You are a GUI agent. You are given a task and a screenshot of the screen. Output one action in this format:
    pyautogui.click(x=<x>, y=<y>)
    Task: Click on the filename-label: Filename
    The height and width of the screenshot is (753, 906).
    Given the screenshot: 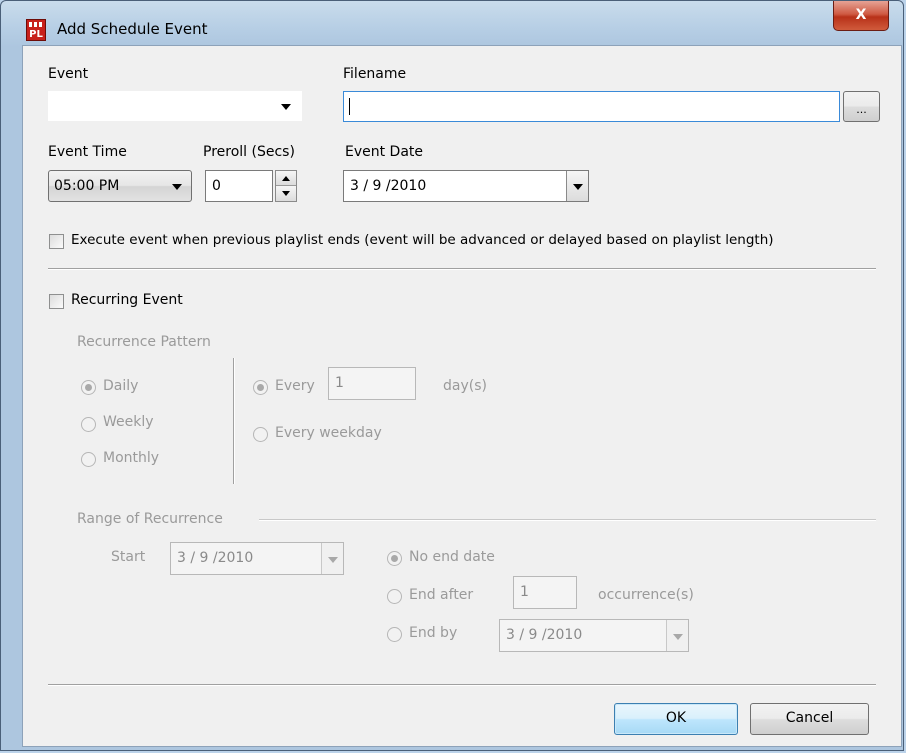 What is the action you would take?
    pyautogui.click(x=375, y=74)
    